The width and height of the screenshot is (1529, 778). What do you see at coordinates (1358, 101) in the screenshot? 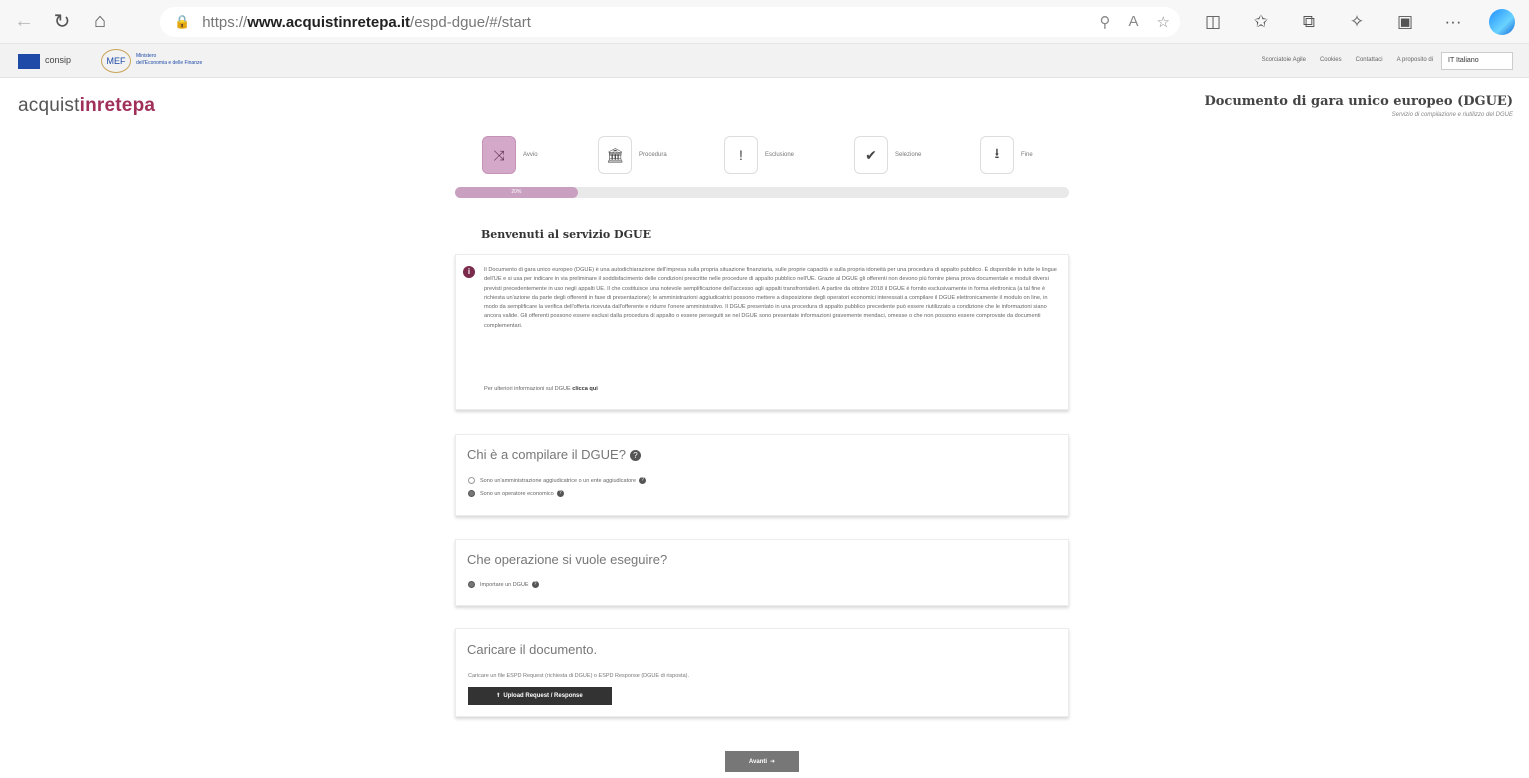
I see `page-title: Documento di gara unico europeo (DGUE)` at bounding box center [1358, 101].